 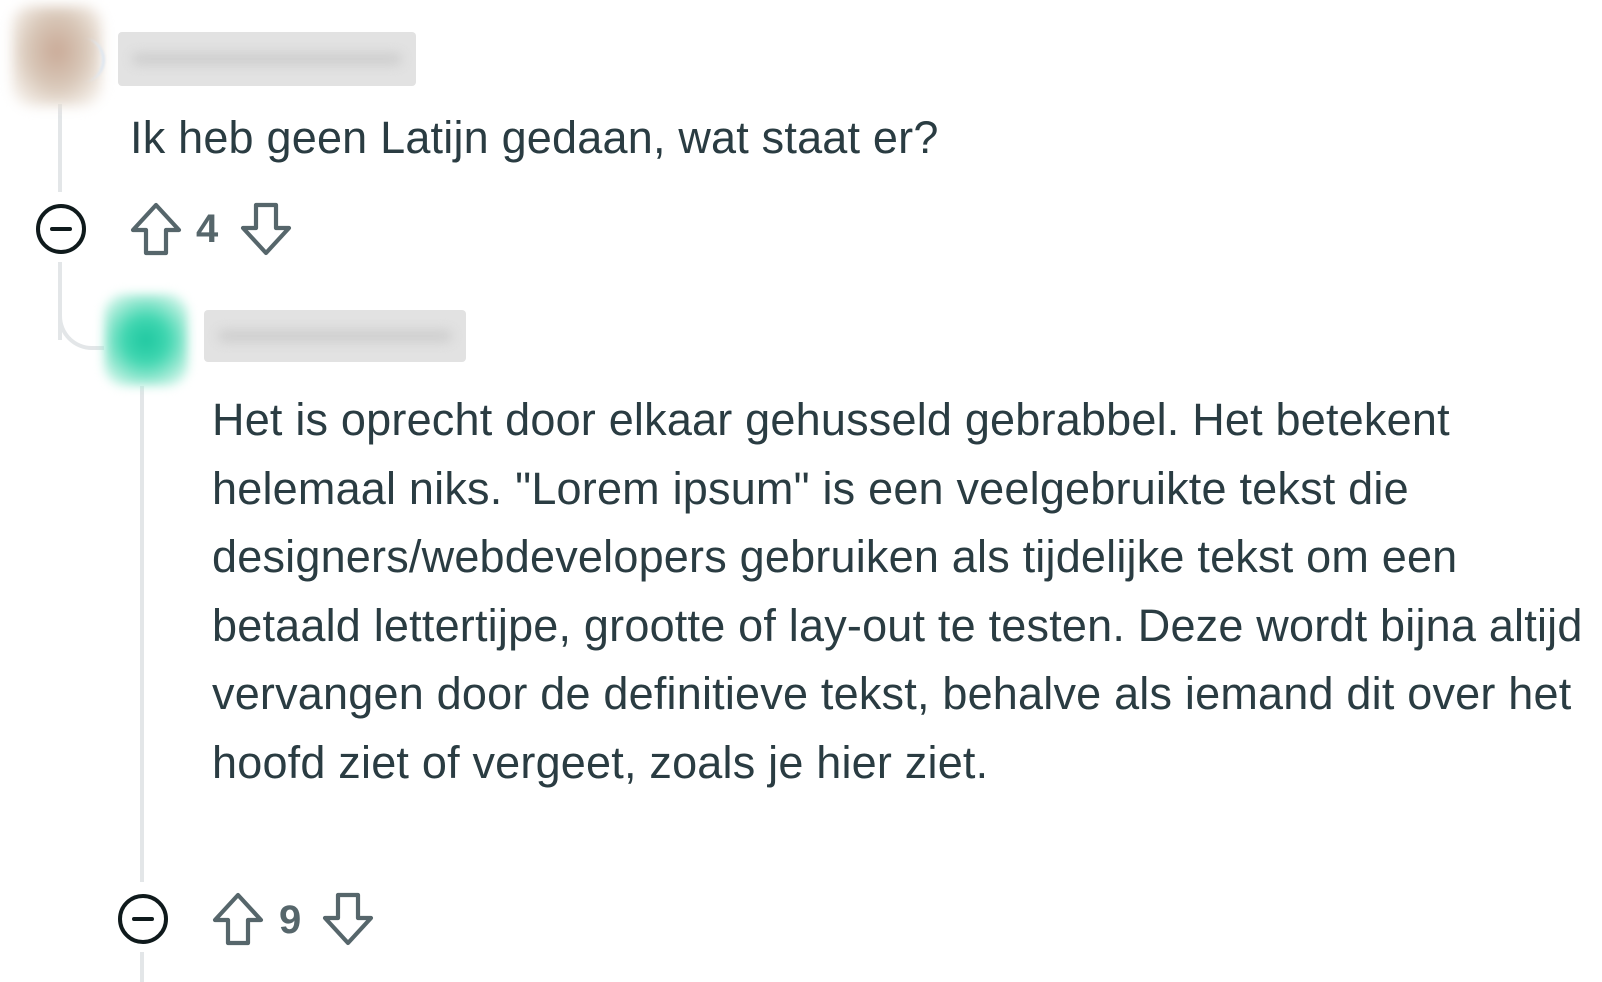 I want to click on avatar, so click(x=146, y=340).